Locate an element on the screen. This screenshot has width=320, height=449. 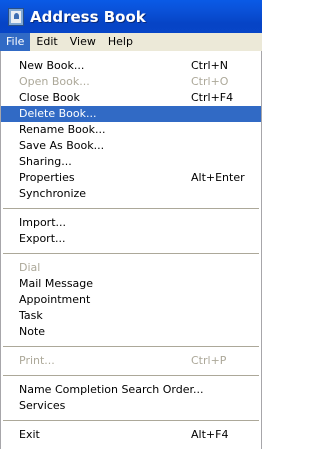
menu-item-appointment: Appointment is located at coordinates (131, 300).